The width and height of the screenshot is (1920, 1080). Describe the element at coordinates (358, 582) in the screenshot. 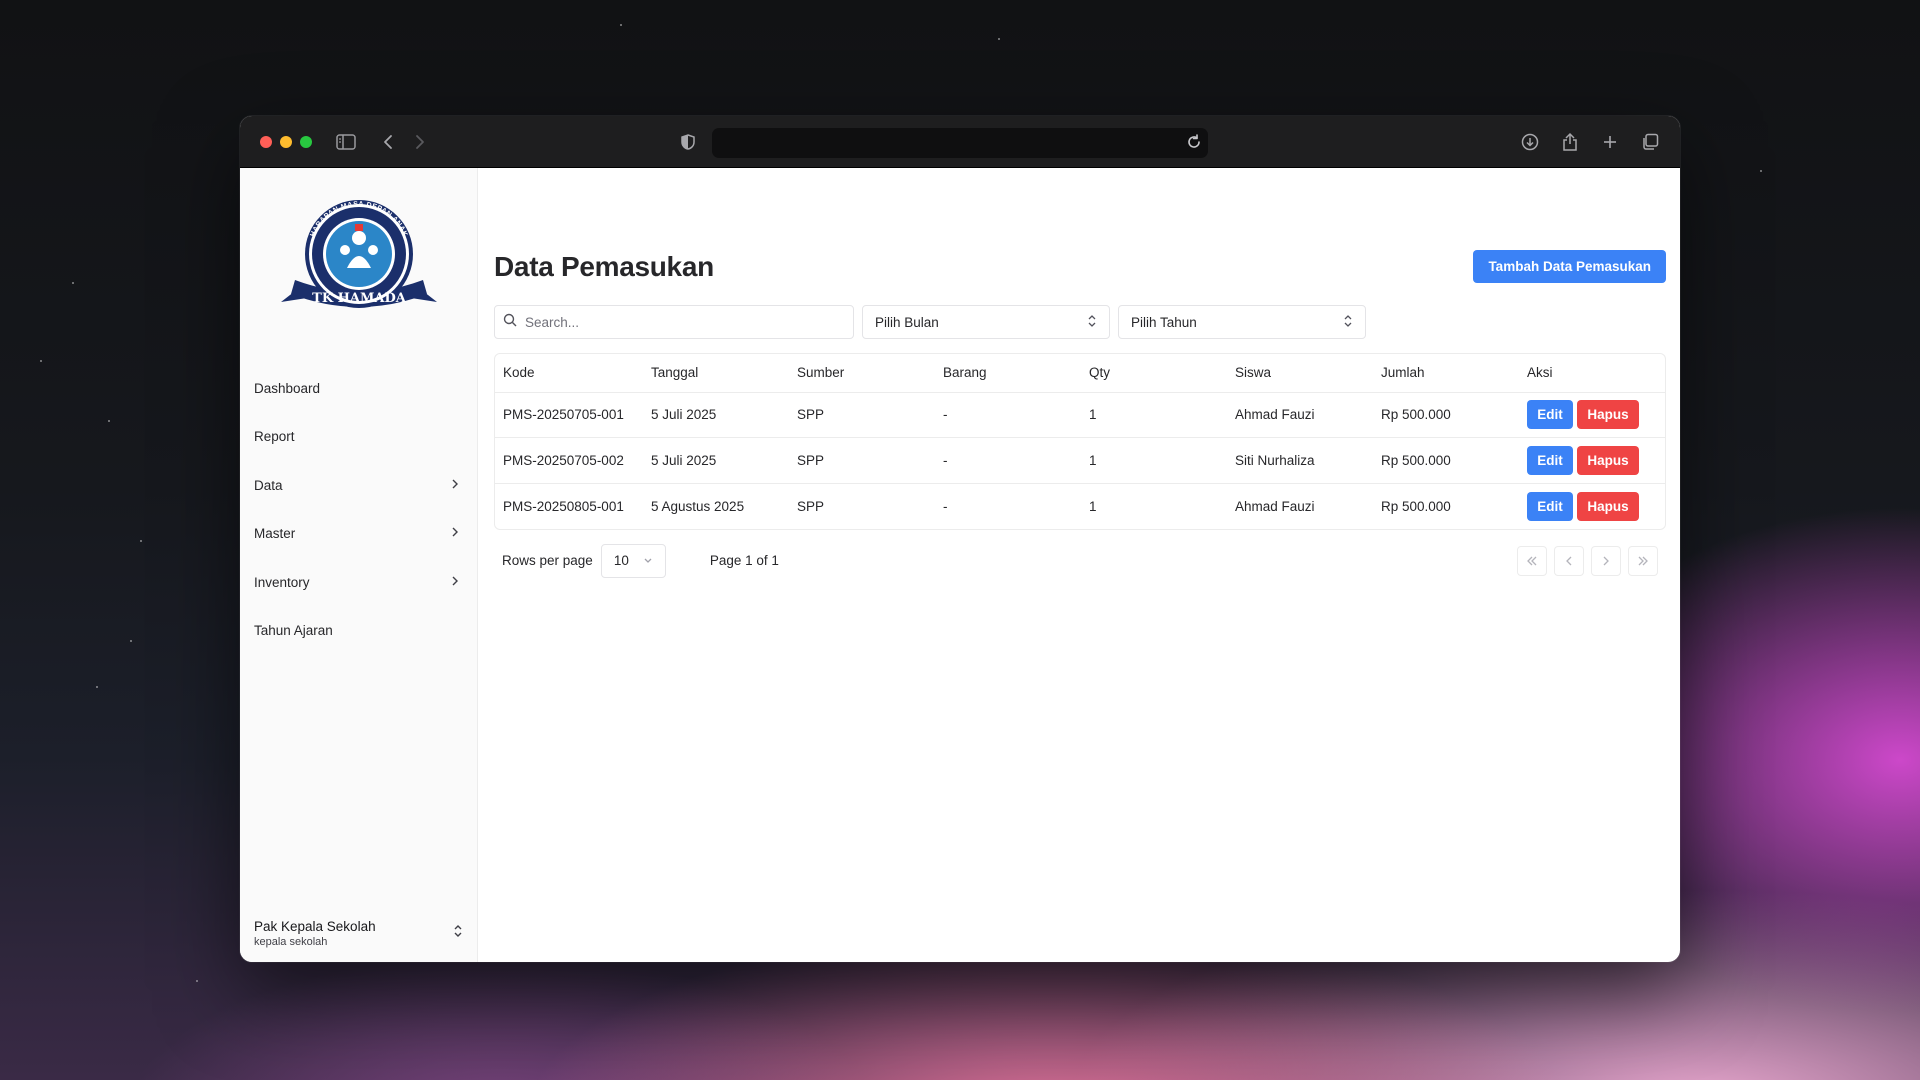

I see `sidebar-item-inventory: Inventory` at that location.